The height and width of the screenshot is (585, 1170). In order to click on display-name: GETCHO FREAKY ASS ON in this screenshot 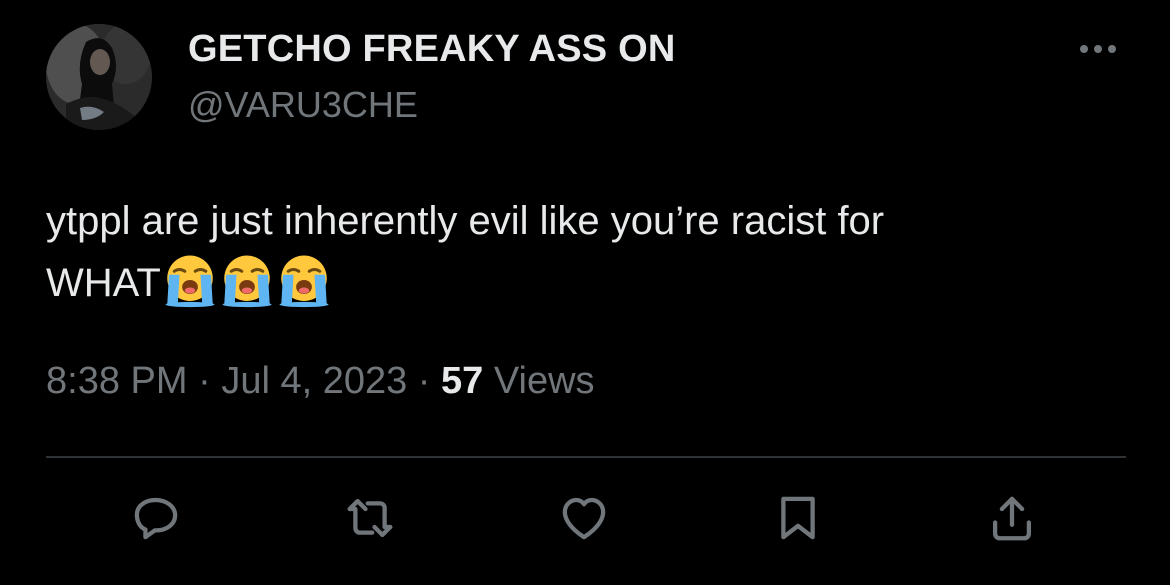, I will do `click(432, 49)`.